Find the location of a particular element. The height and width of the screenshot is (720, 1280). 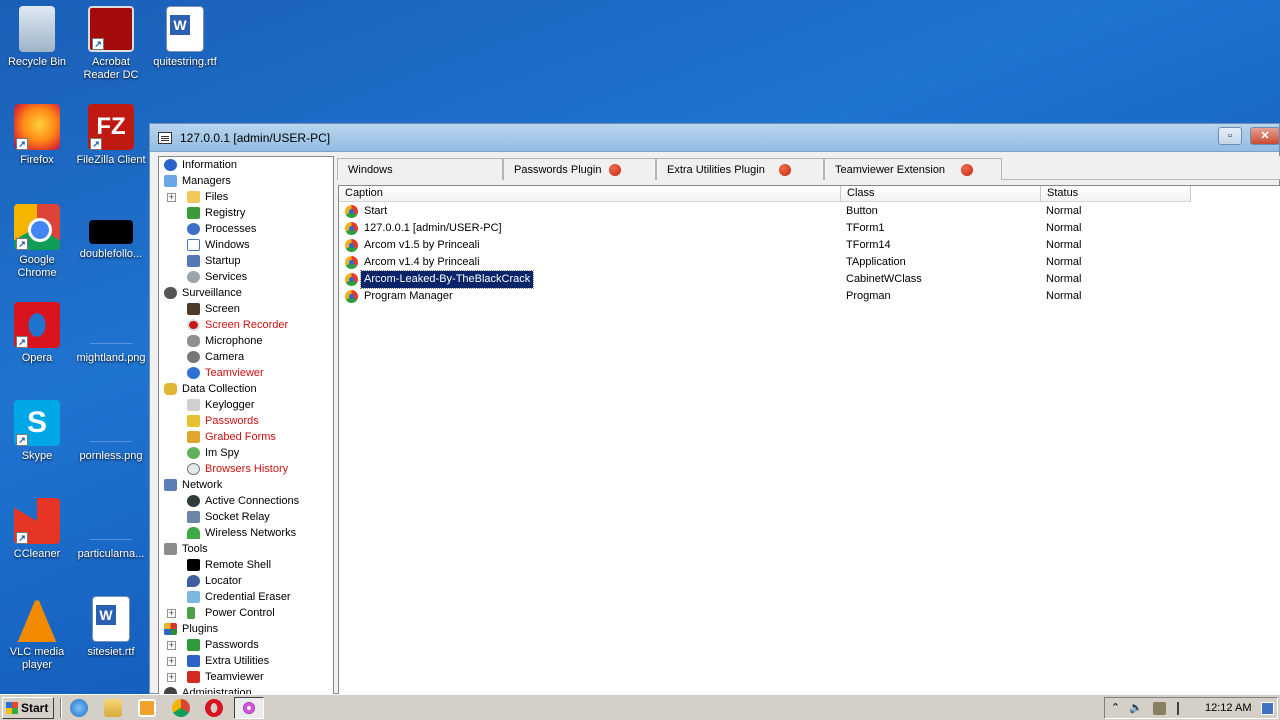

tree-item-services: Services is located at coordinates (246, 277).